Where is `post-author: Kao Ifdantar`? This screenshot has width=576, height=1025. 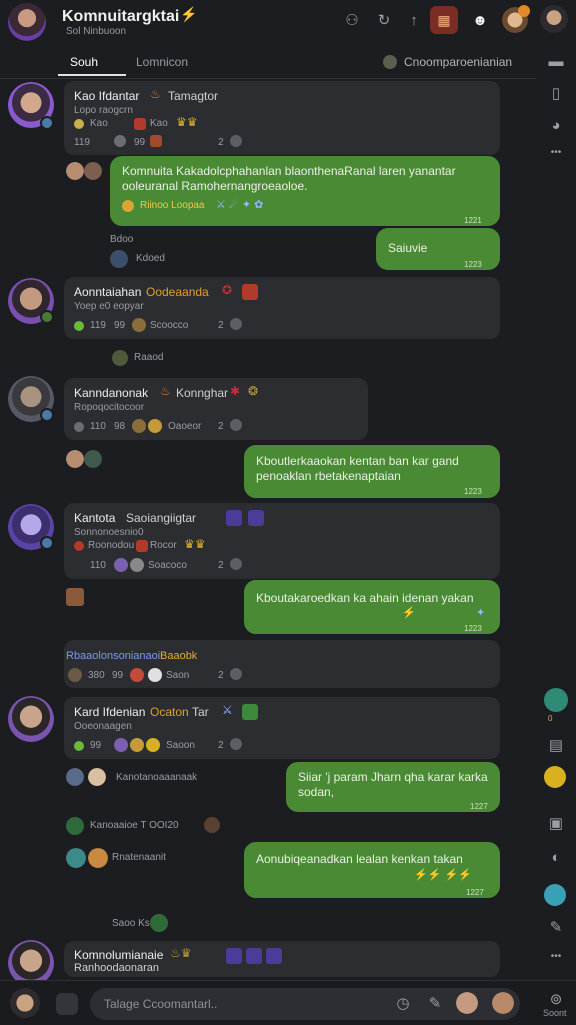
post-author: Kao Ifdantar is located at coordinates (106, 96).